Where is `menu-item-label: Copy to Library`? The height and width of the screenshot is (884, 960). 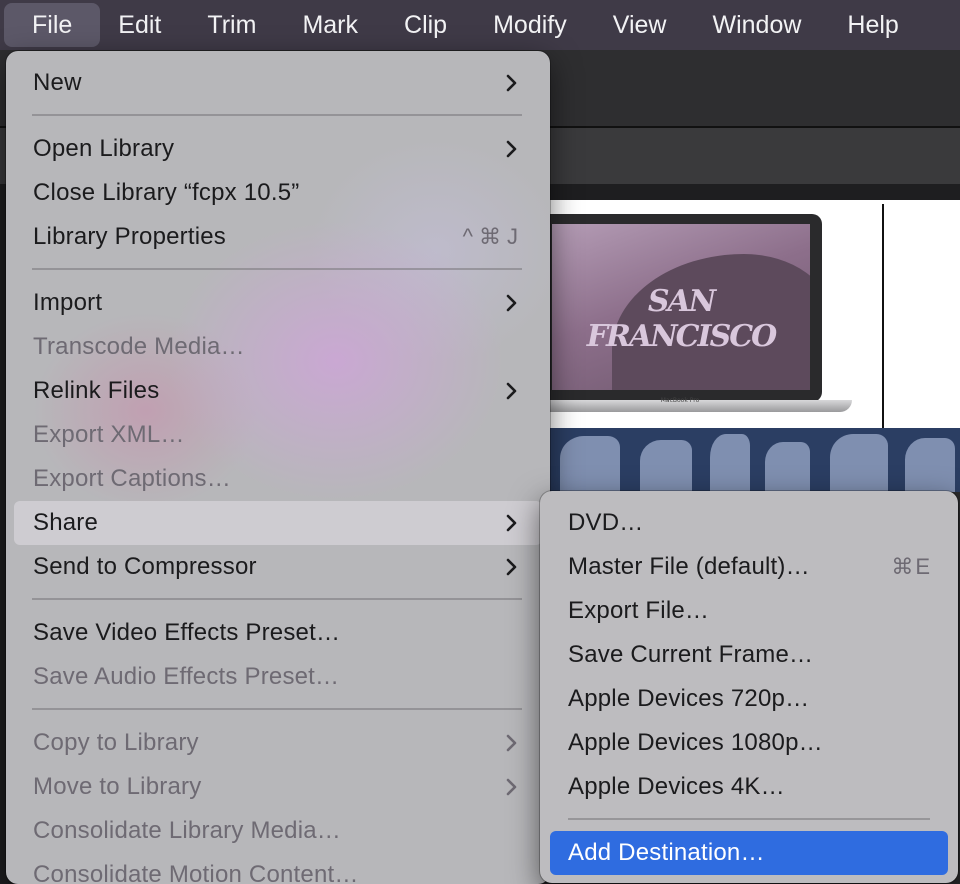 menu-item-label: Copy to Library is located at coordinates (116, 742).